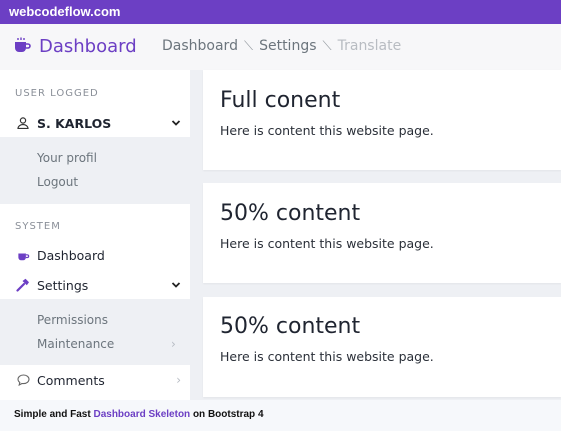  What do you see at coordinates (71, 380) in the screenshot?
I see `sidebar-item-label: Comments` at bounding box center [71, 380].